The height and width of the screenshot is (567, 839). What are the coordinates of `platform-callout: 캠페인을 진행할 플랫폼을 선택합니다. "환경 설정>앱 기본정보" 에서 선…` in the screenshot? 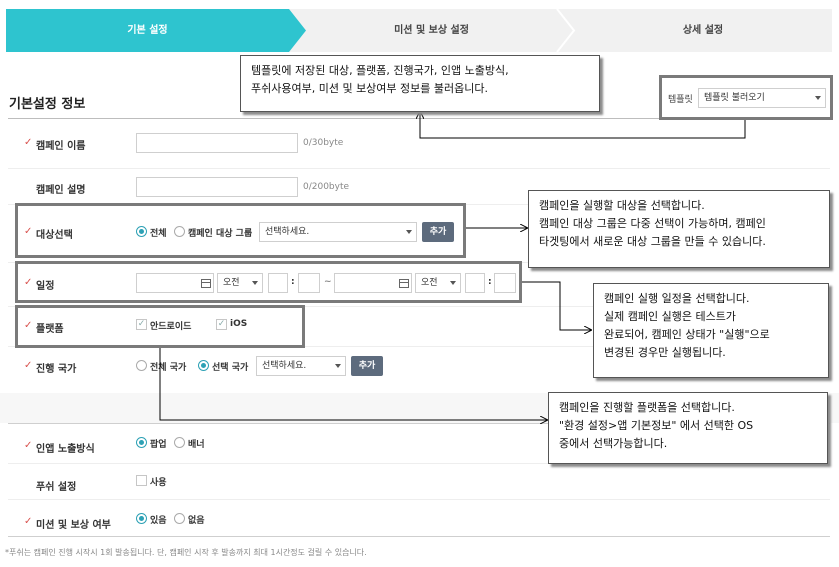 It's located at (688, 428).